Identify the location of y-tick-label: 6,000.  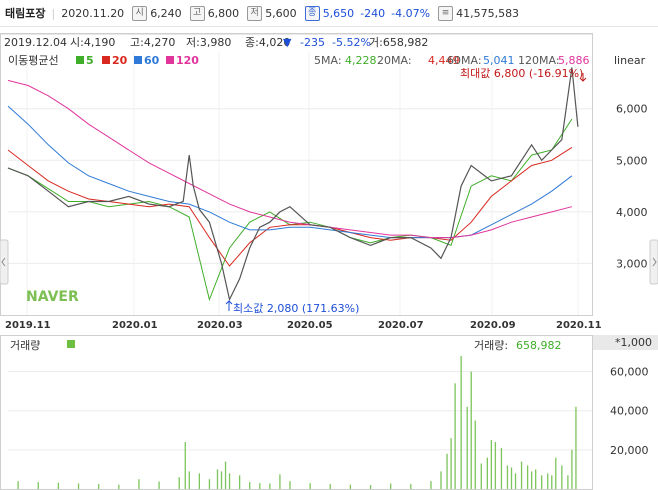
(632, 109).